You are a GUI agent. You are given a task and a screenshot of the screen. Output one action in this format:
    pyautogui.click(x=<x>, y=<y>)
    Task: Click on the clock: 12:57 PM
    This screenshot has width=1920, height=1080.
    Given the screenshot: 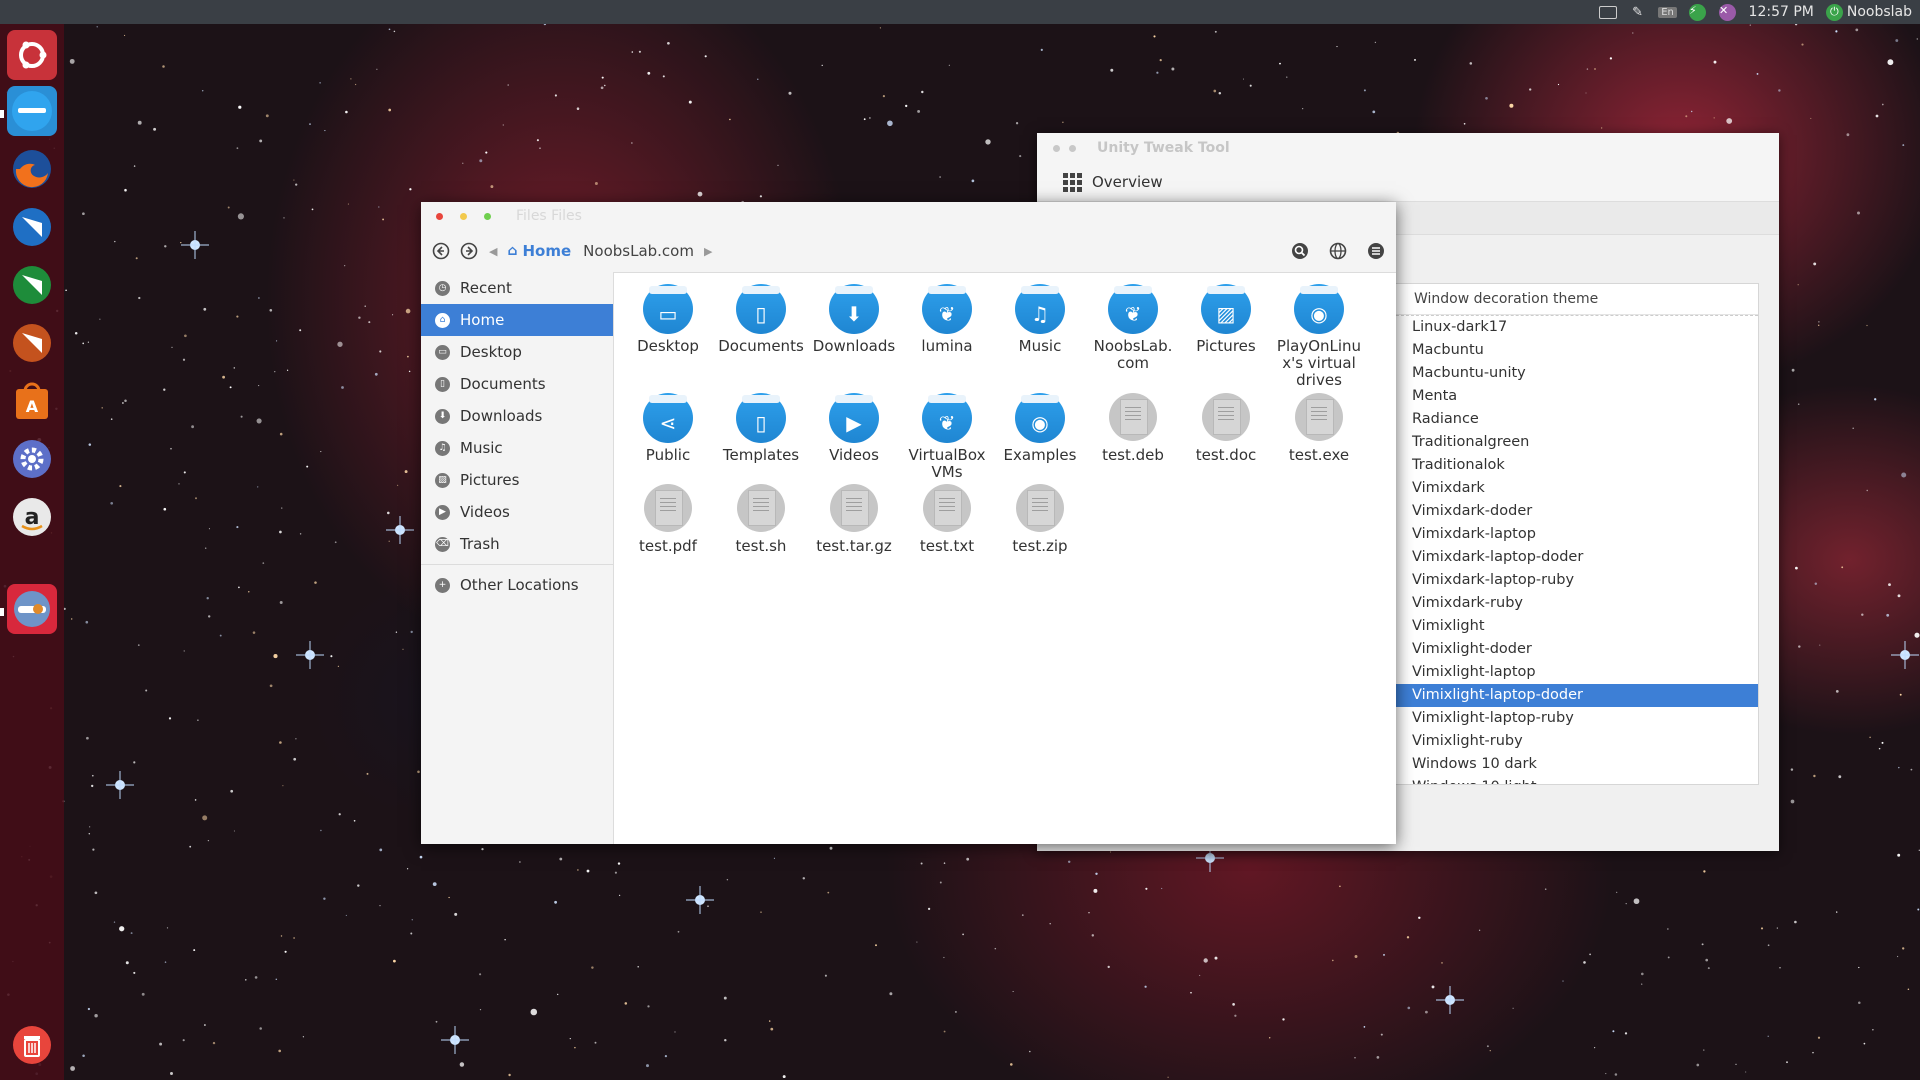 What is the action you would take?
    pyautogui.click(x=1781, y=12)
    